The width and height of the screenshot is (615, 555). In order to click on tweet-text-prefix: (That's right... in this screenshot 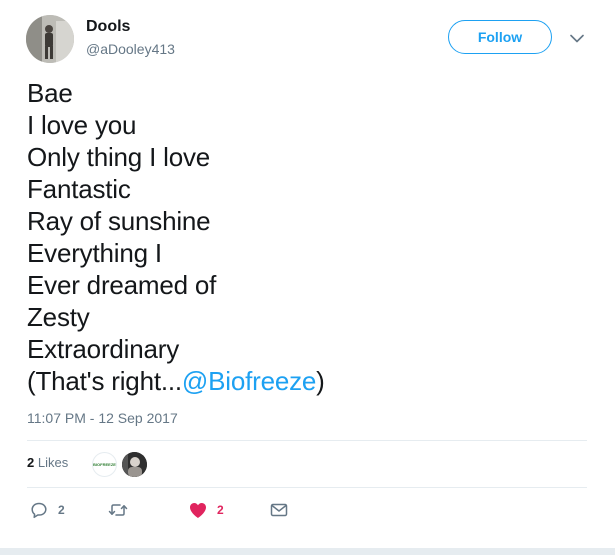, I will do `click(104, 381)`.